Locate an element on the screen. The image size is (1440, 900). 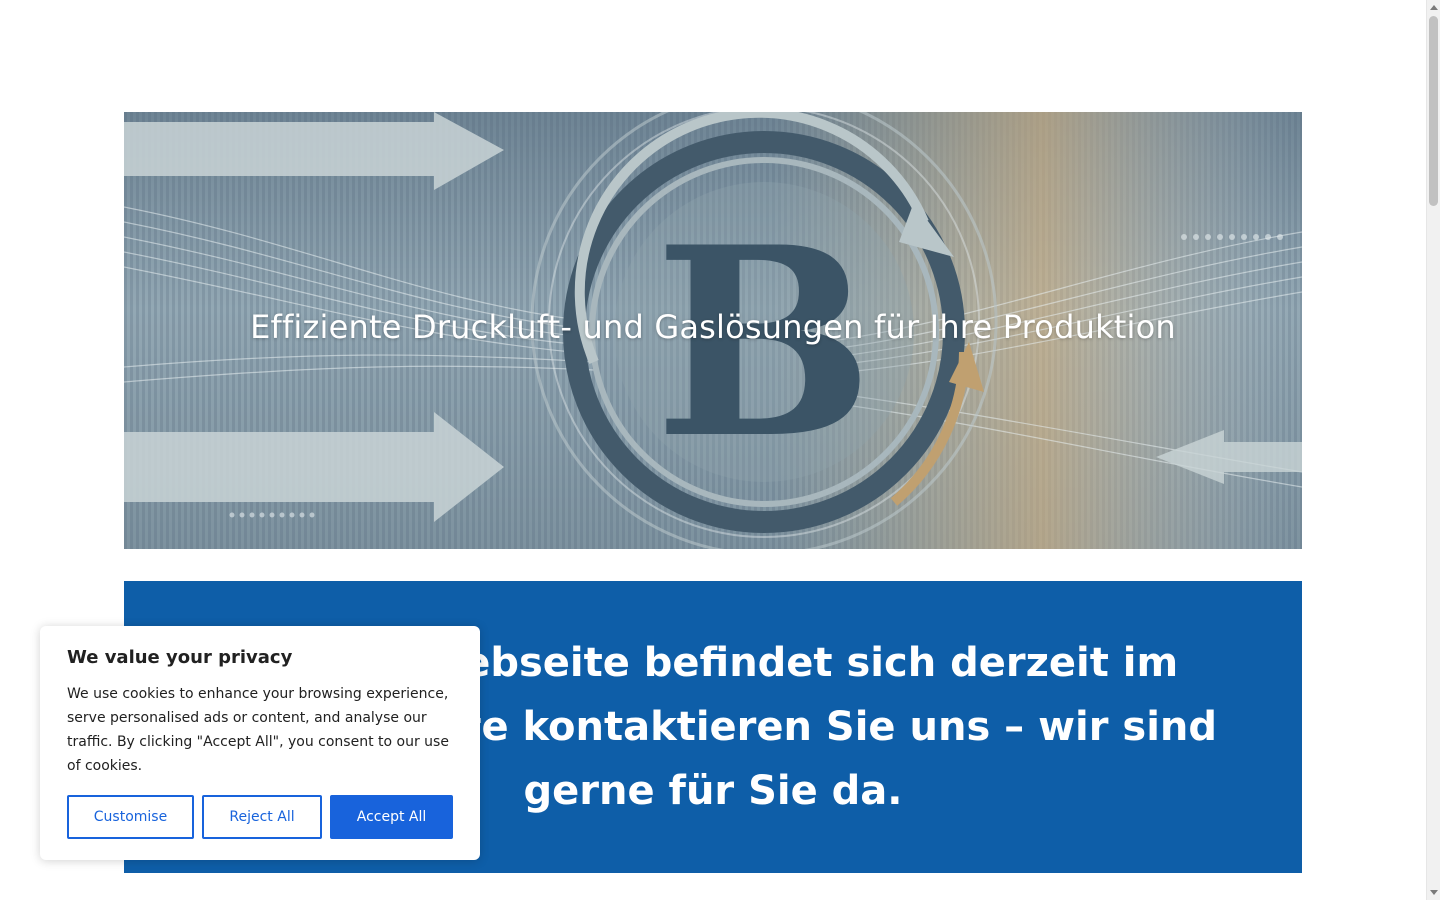
cookie-actions: Customise Reject All Accept All is located at coordinates (260, 817).